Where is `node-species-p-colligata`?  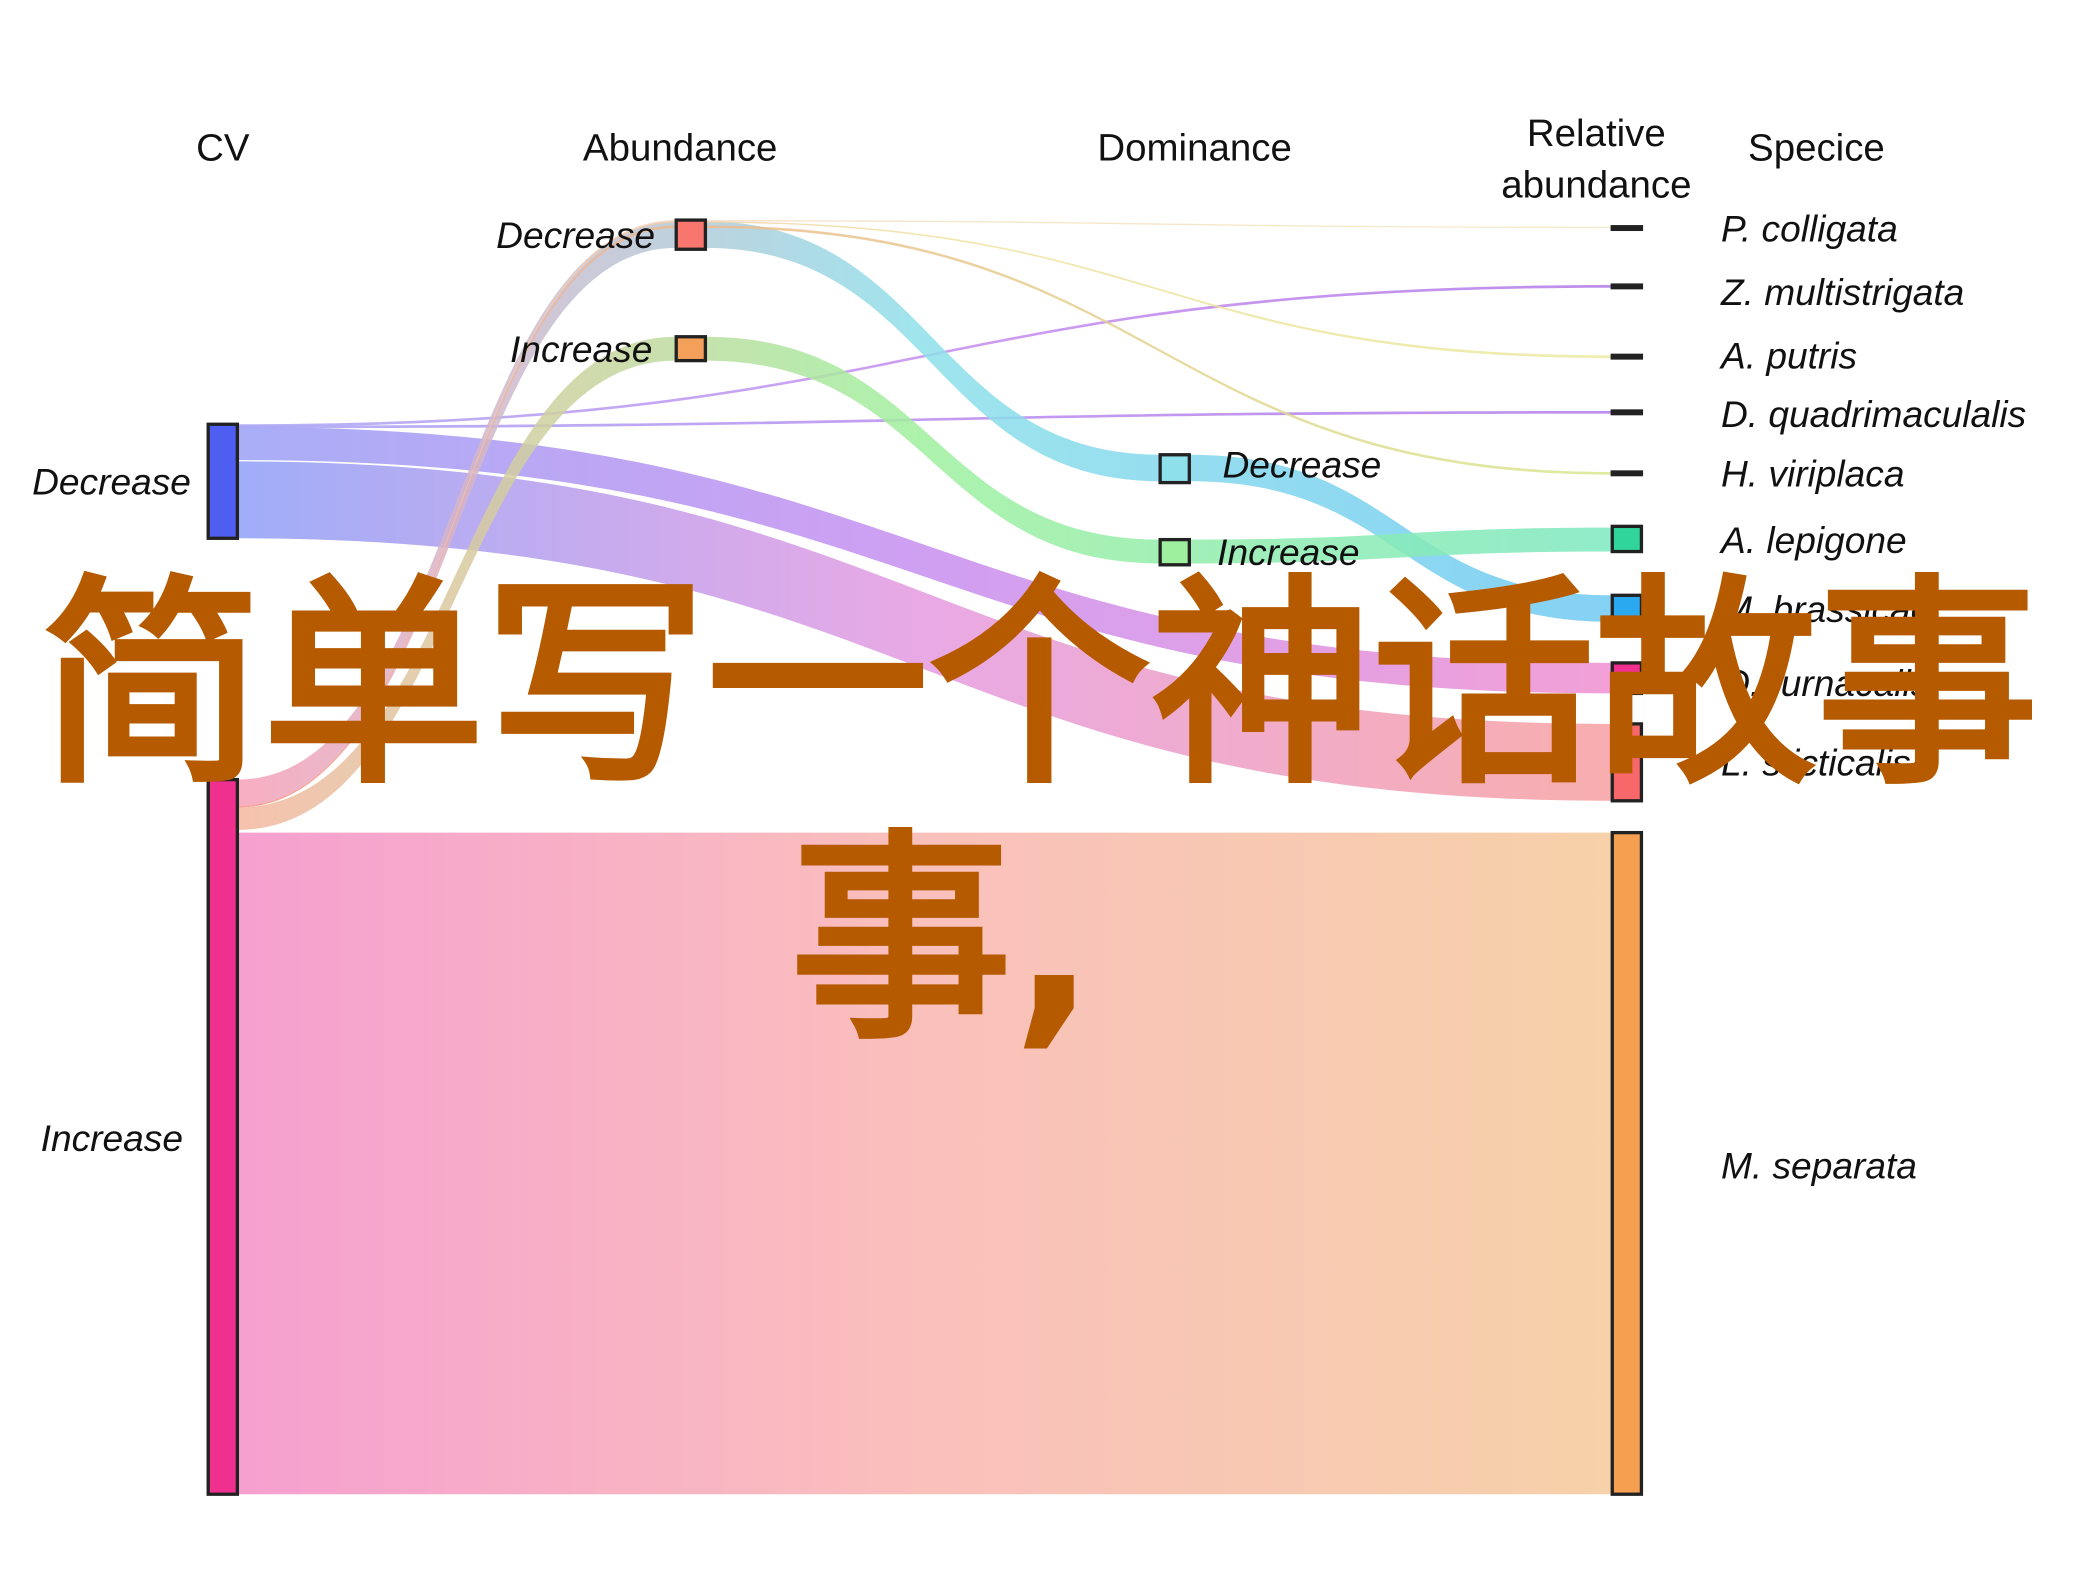
node-species-p-colligata is located at coordinates (1627, 228).